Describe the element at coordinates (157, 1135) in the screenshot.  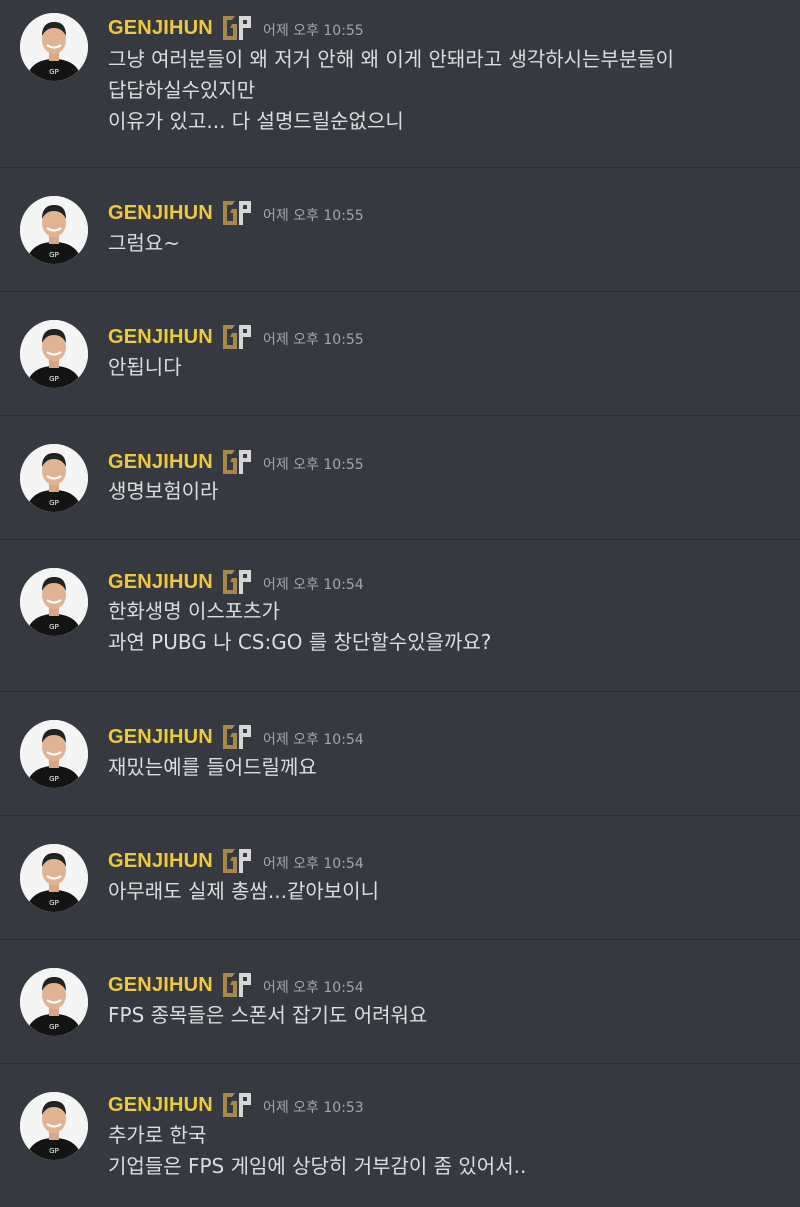
I see `message-text-line: 추가로 한국` at that location.